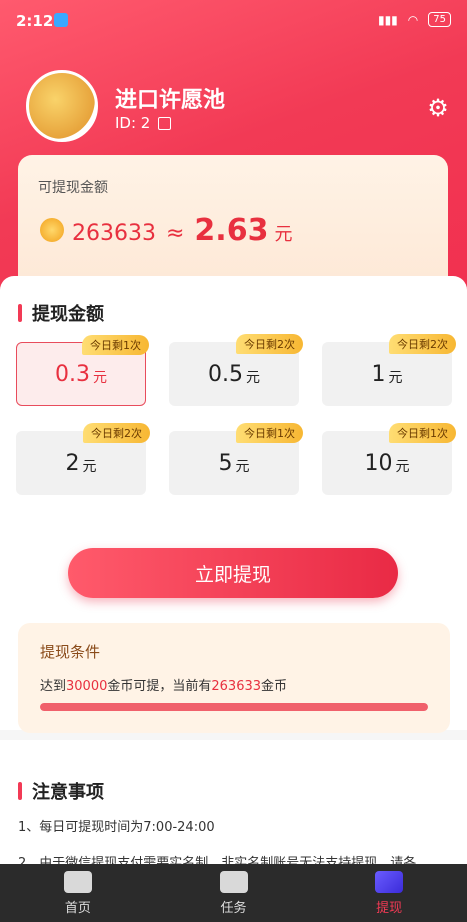 This screenshot has width=467, height=922. What do you see at coordinates (274, 686) in the screenshot?
I see `conditions-suffix: 金币` at bounding box center [274, 686].